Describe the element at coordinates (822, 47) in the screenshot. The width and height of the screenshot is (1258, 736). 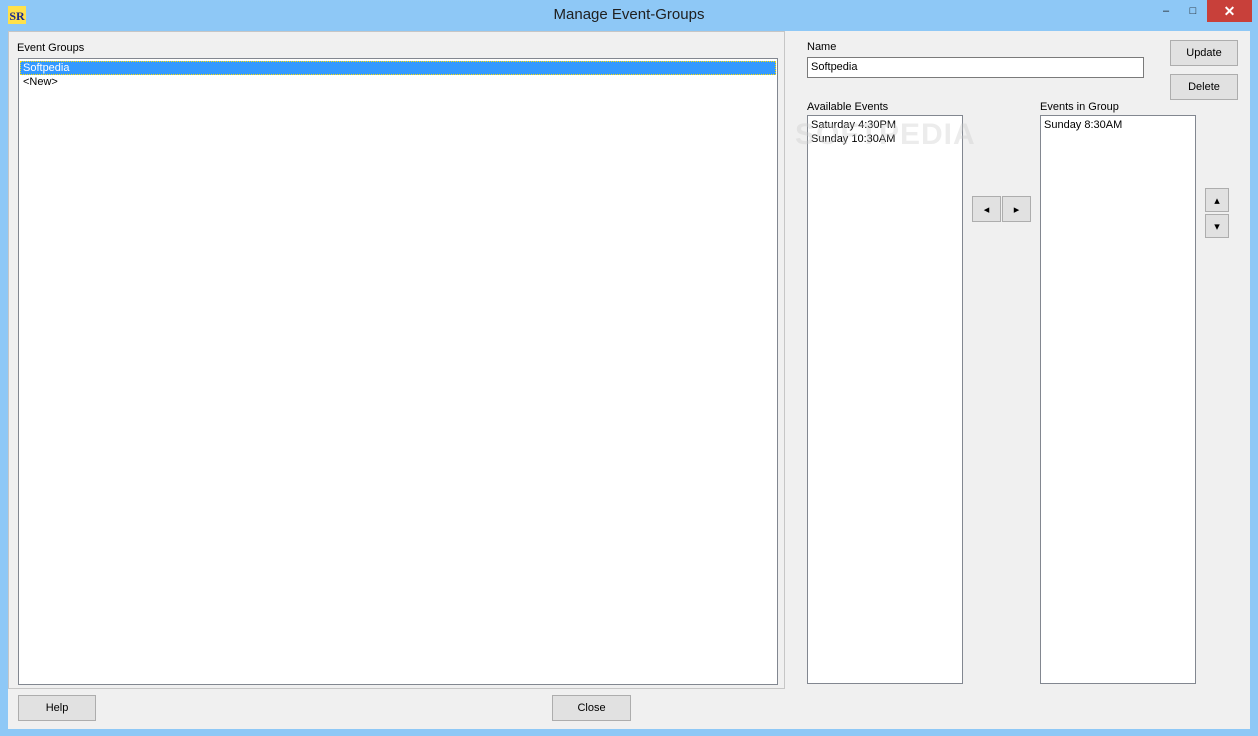
I see `name-label: Name` at that location.